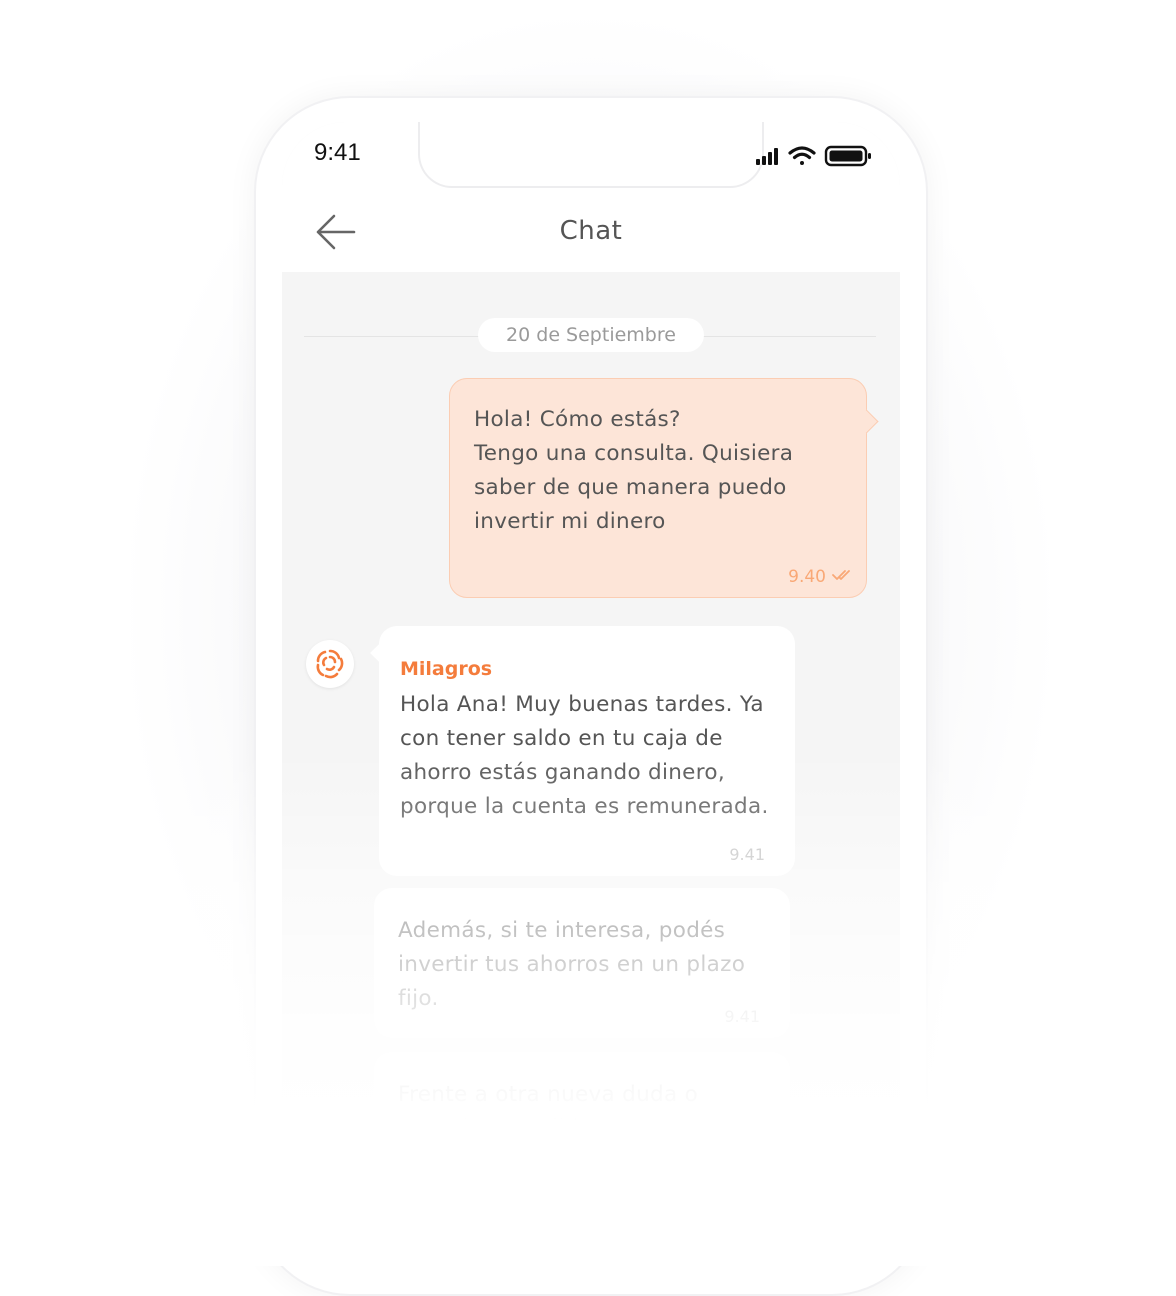  Describe the element at coordinates (591, 155) in the screenshot. I see `phone-notch` at that location.